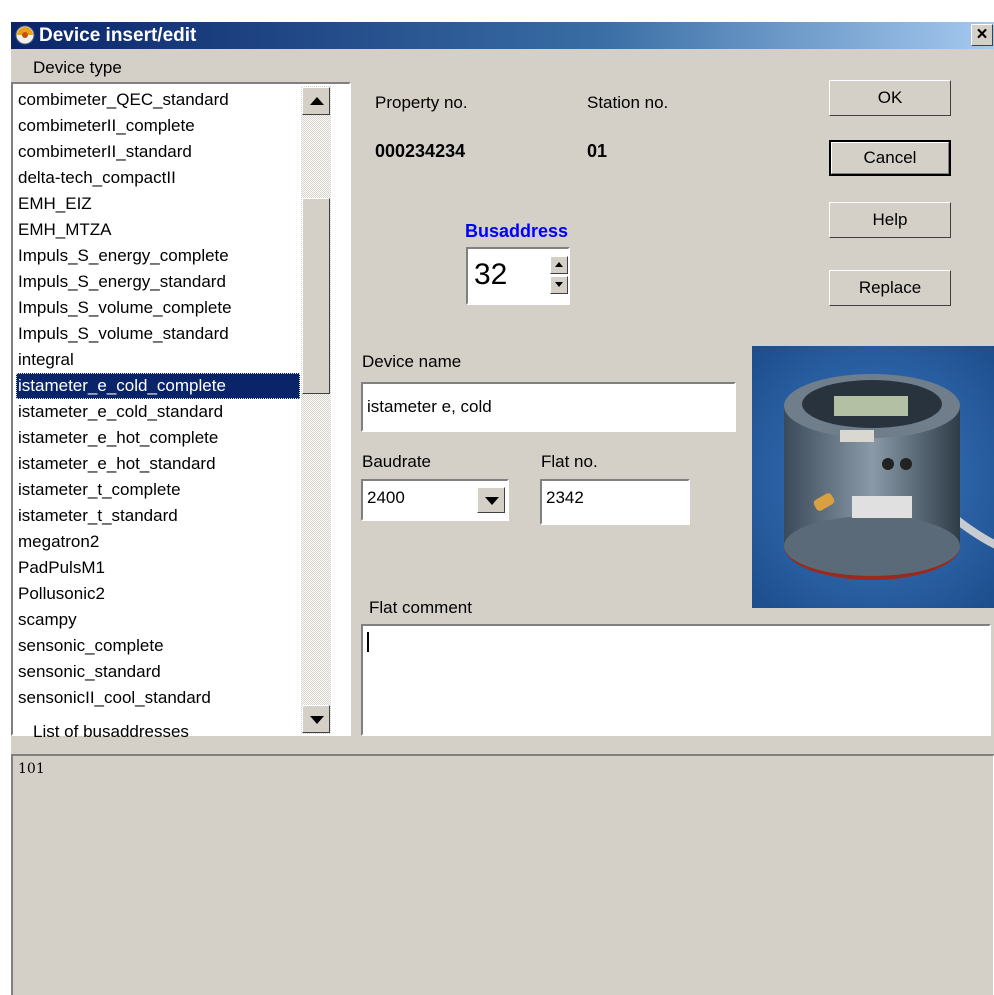 This screenshot has height=995, width=994. I want to click on device-type-item: megatron2, so click(158, 542).